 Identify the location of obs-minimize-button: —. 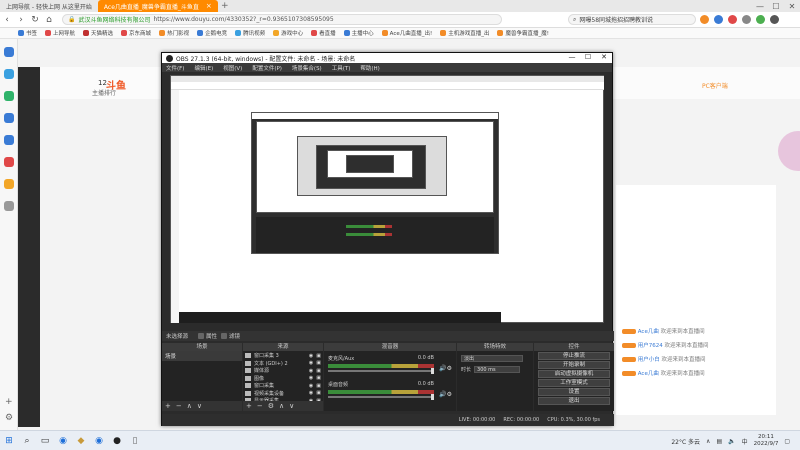
(572, 57).